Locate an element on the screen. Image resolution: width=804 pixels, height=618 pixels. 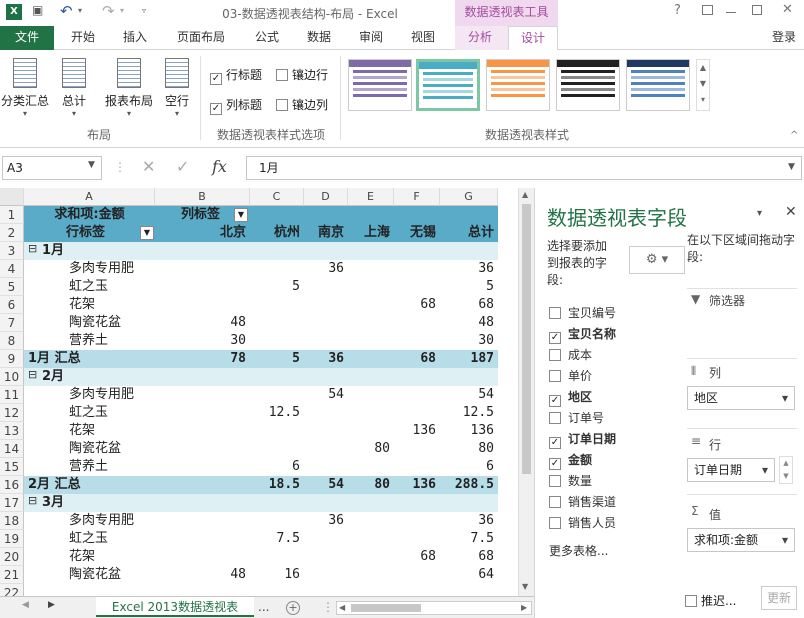
value-cell: 30 is located at coordinates (467, 341).